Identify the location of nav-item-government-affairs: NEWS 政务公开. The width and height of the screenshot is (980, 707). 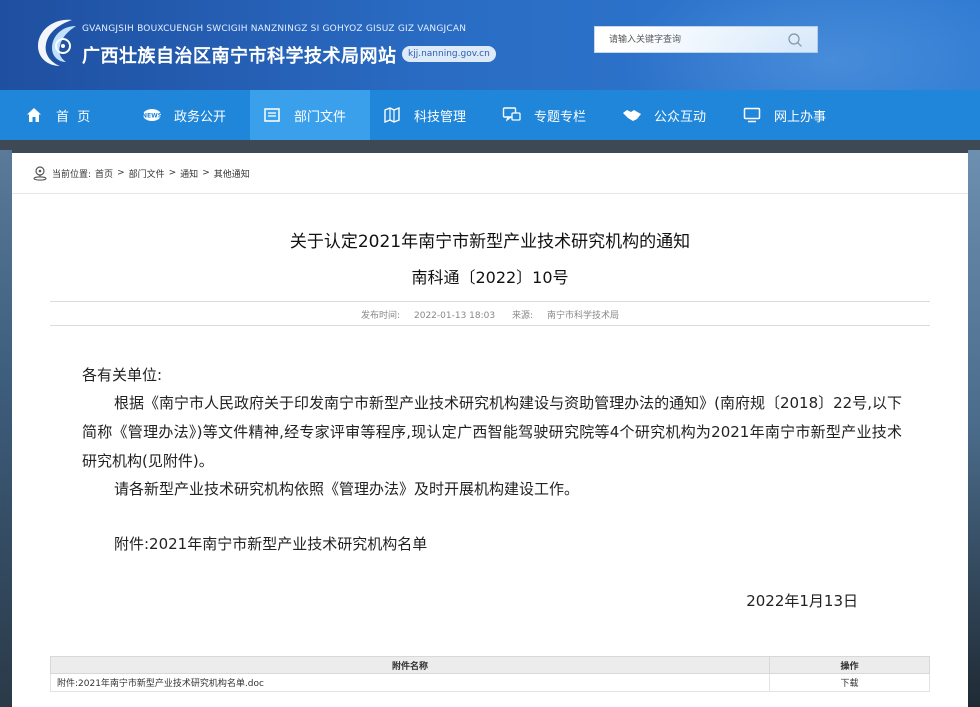
(184, 115).